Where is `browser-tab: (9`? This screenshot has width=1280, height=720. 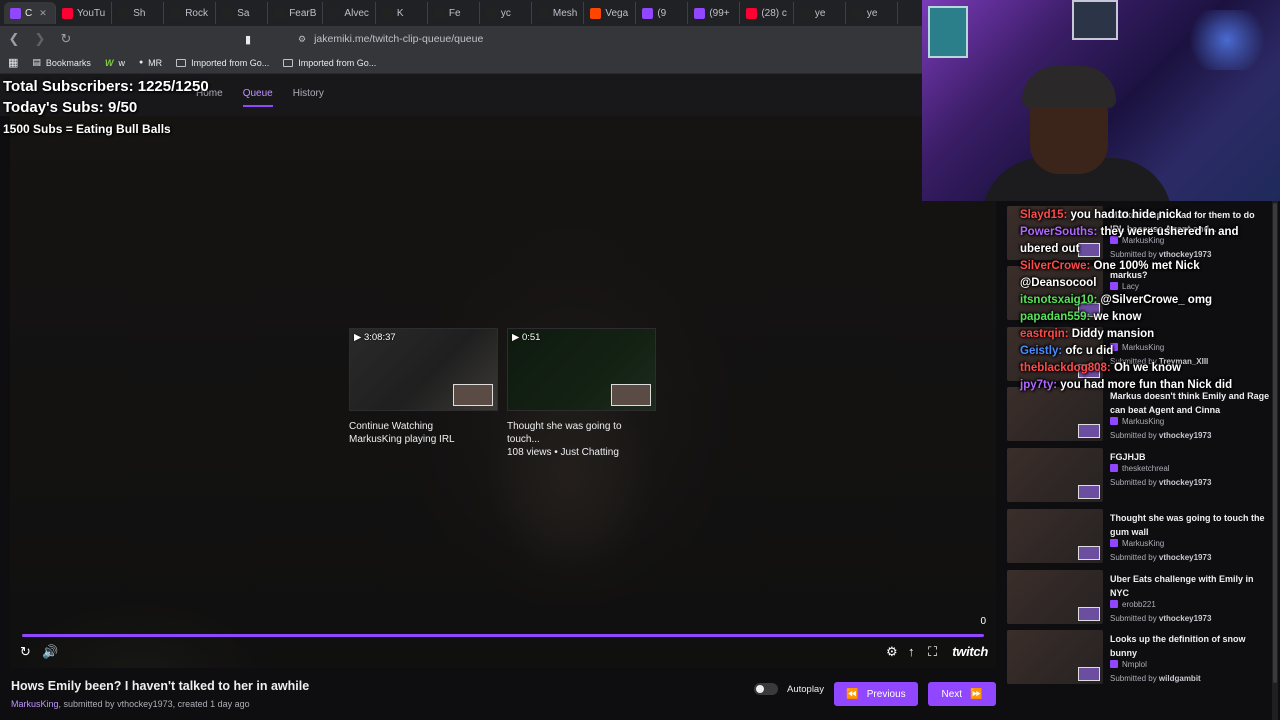
browser-tab: (9 is located at coordinates (662, 13).